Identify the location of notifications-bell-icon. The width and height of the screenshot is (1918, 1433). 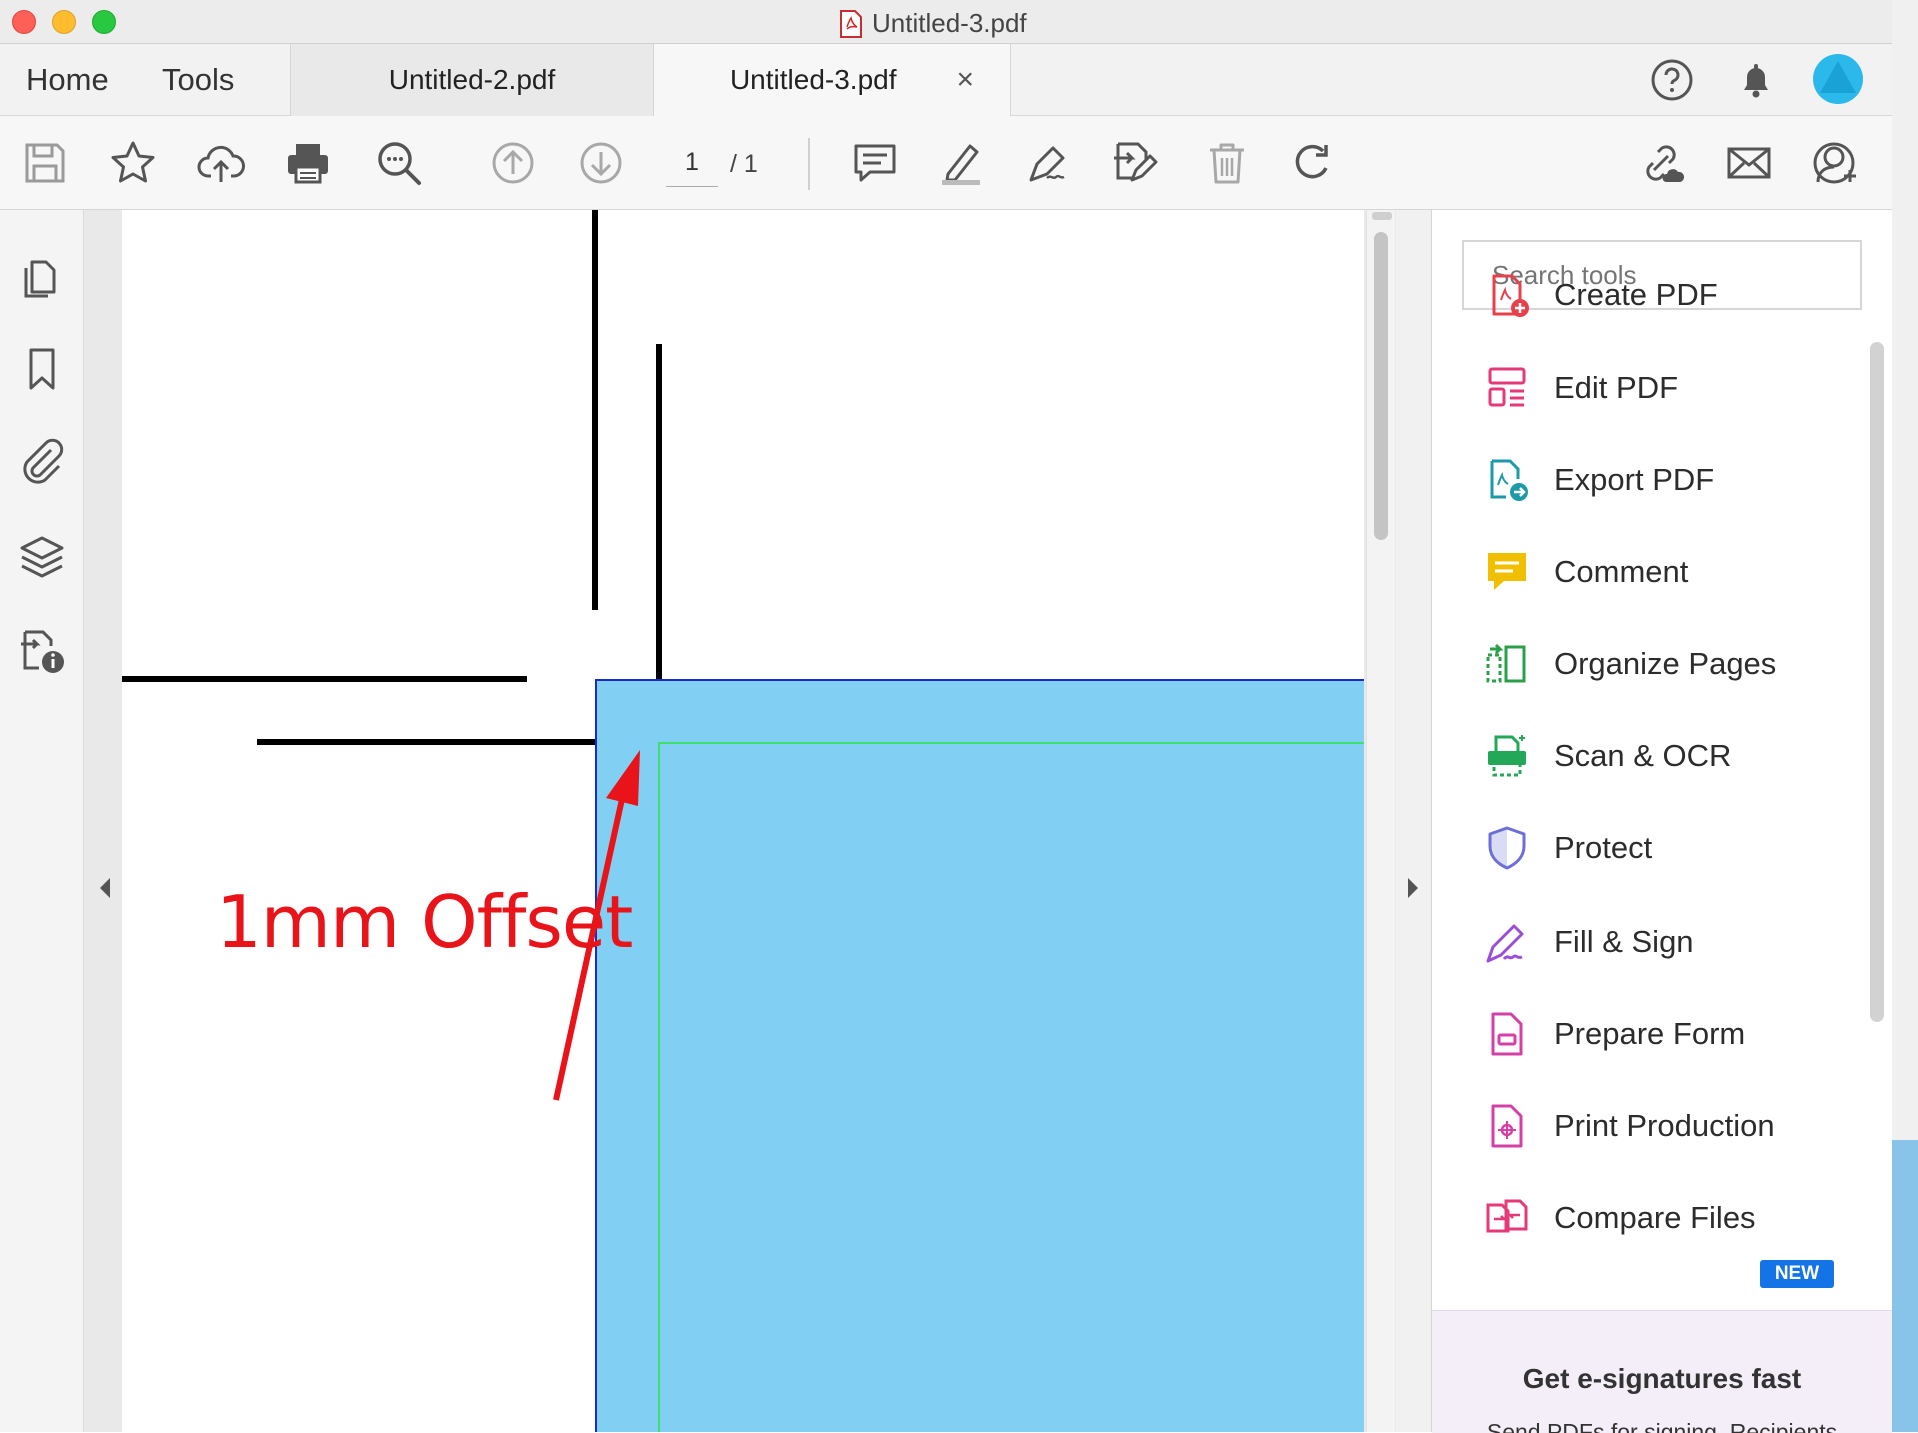
(1756, 80).